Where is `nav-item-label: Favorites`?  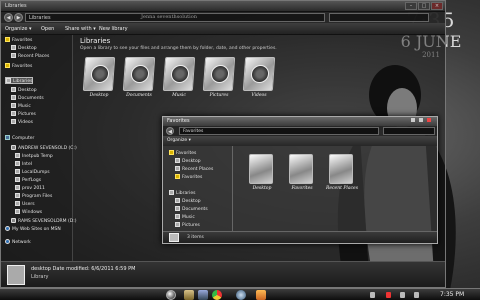
nav-item-label: Favorites is located at coordinates (22, 40).